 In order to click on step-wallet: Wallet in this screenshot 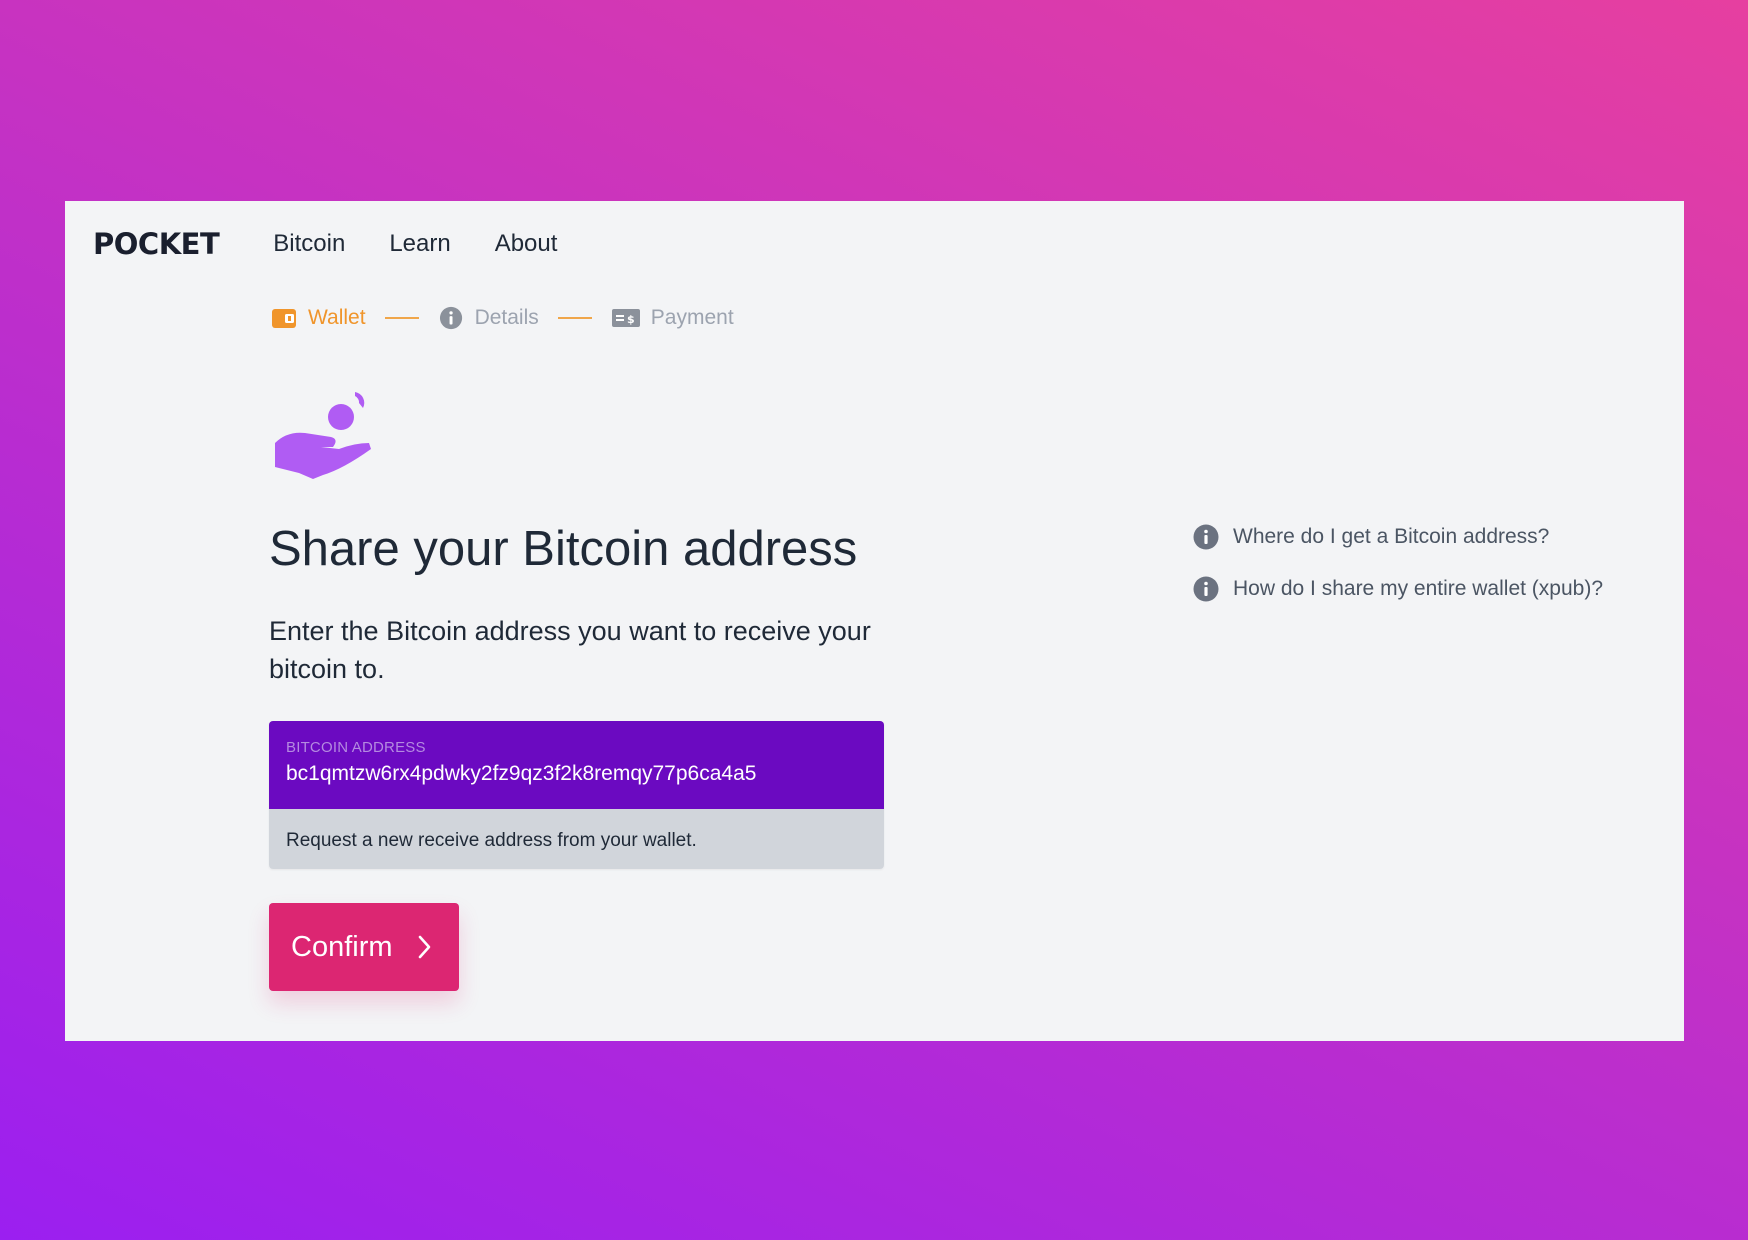, I will do `click(318, 318)`.